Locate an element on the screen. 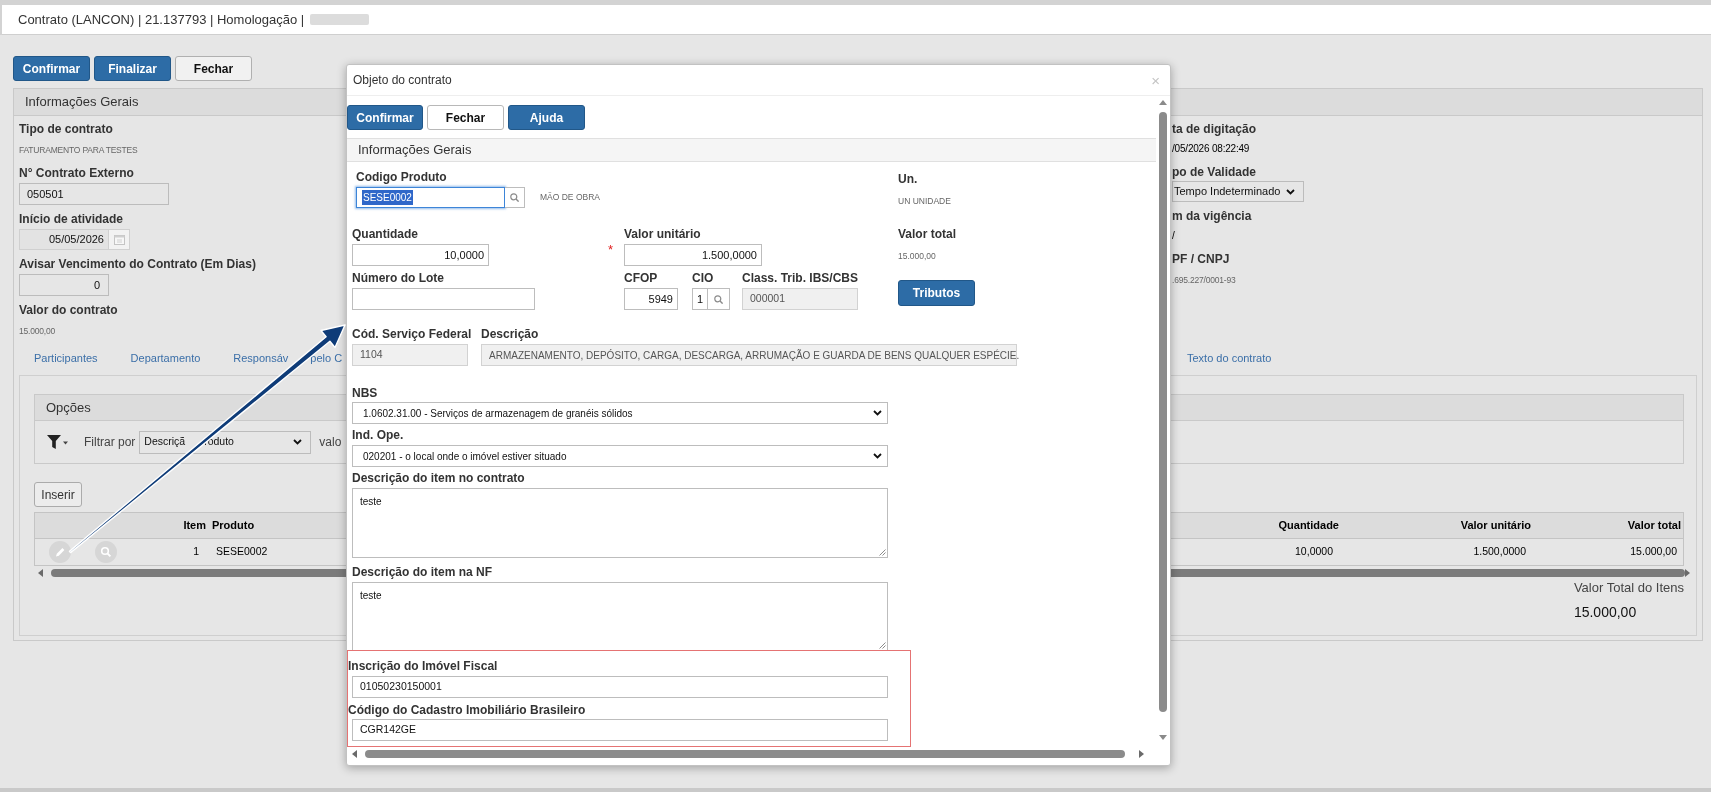  field-label: Início de atividade is located at coordinates (72, 219).